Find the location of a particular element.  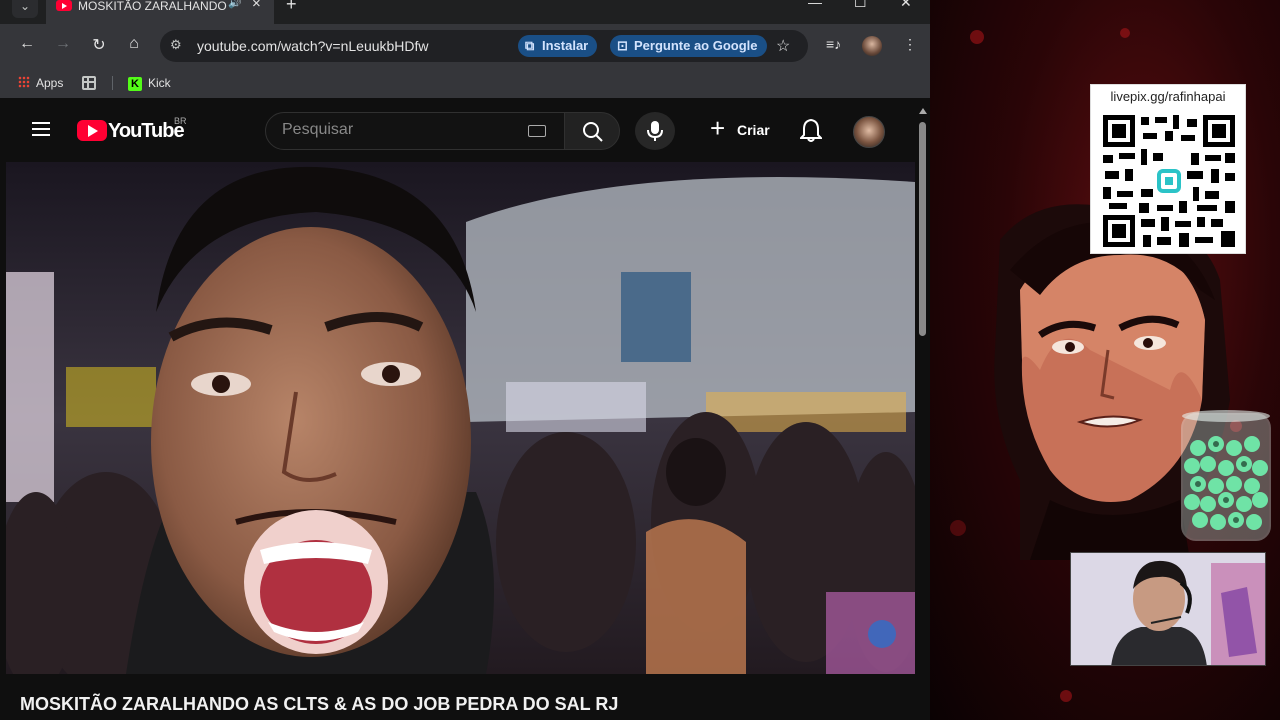

youtube-wordmark: YouTube is located at coordinates (146, 131).